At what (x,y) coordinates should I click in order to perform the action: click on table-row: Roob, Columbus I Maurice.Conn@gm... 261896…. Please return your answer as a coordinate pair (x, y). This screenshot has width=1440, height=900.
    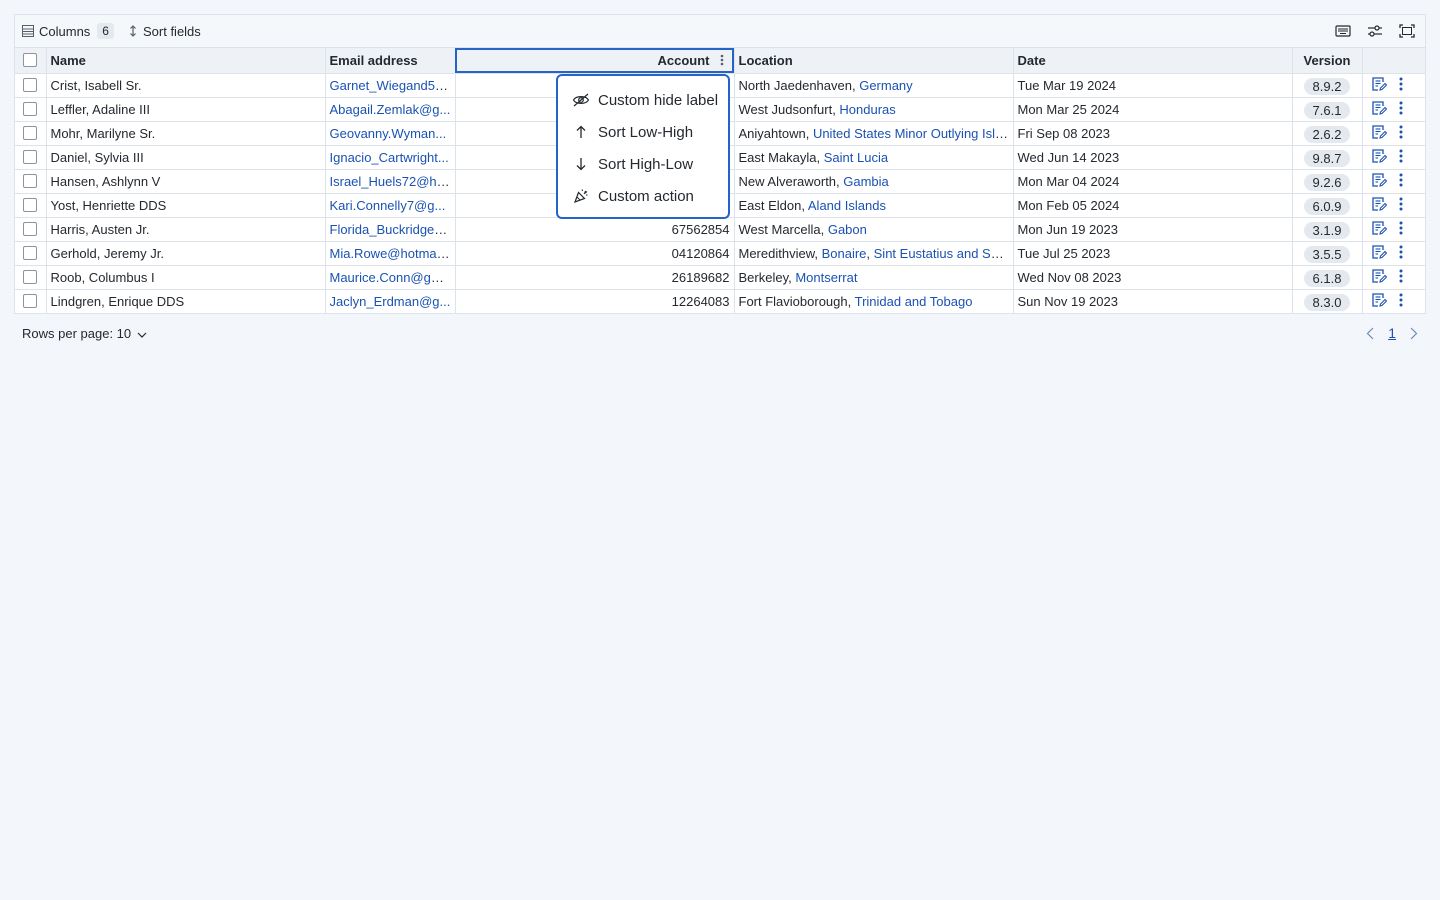
    Looking at the image, I should click on (720, 277).